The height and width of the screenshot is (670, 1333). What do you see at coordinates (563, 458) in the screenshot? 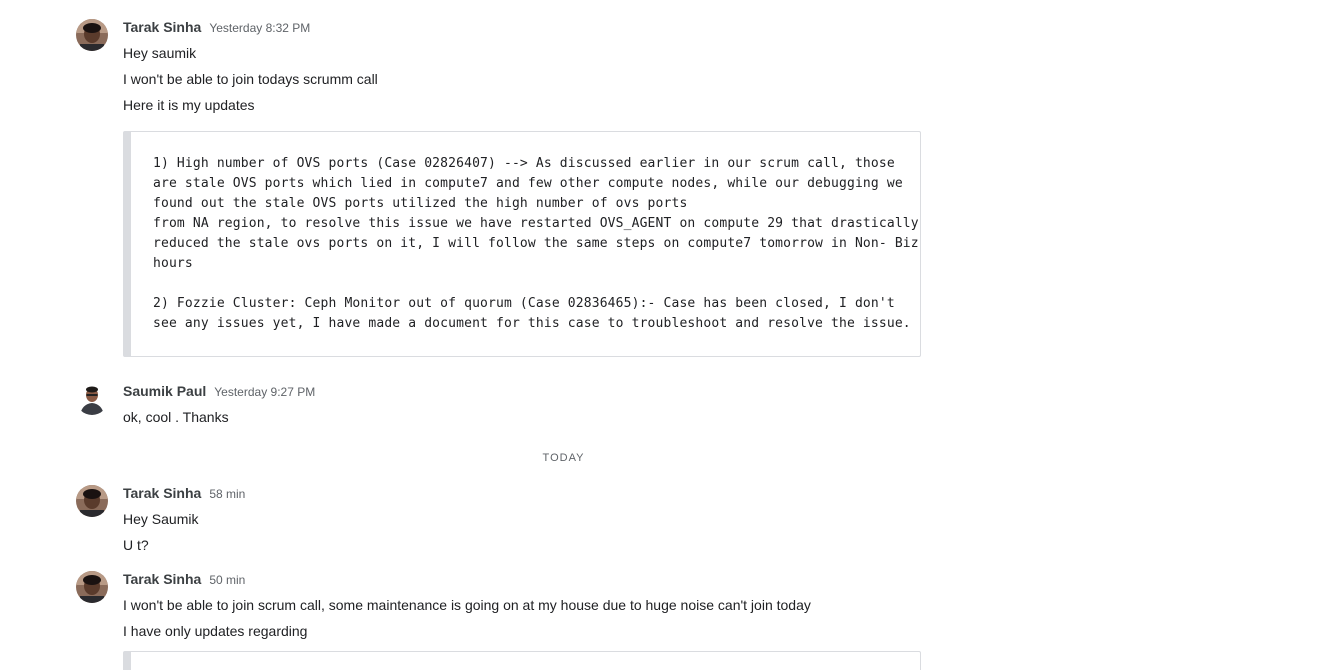
I see `date-divider: TODAY` at bounding box center [563, 458].